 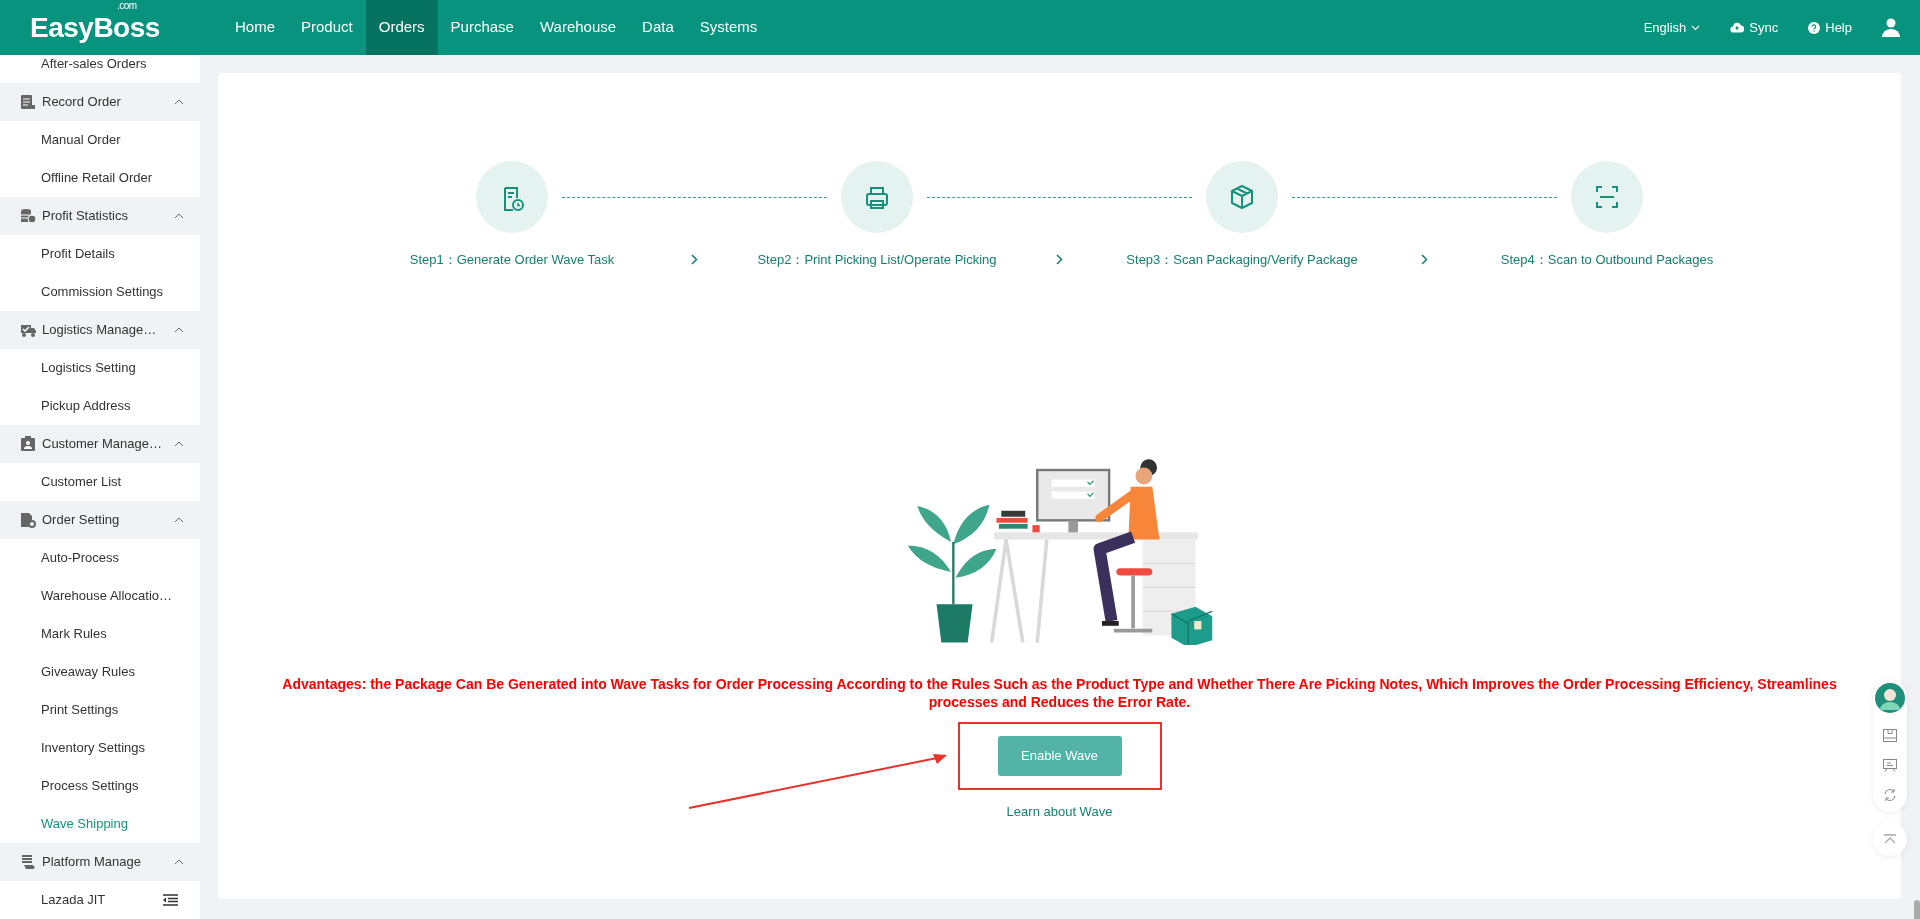 I want to click on sidebar-item: Manual Order, so click(x=100, y=140).